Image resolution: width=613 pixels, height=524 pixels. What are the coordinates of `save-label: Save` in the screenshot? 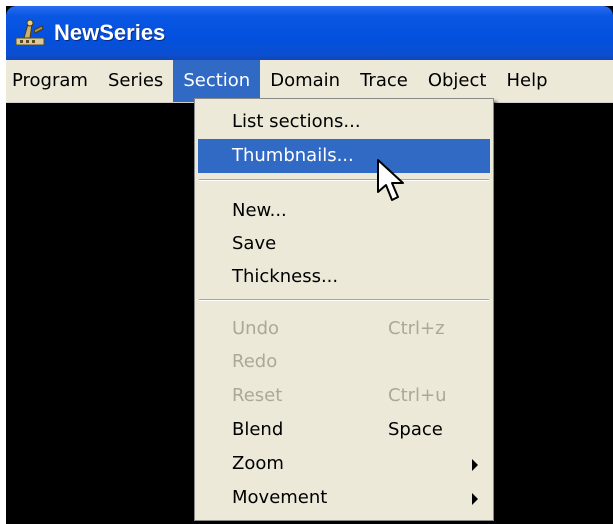 It's located at (254, 243).